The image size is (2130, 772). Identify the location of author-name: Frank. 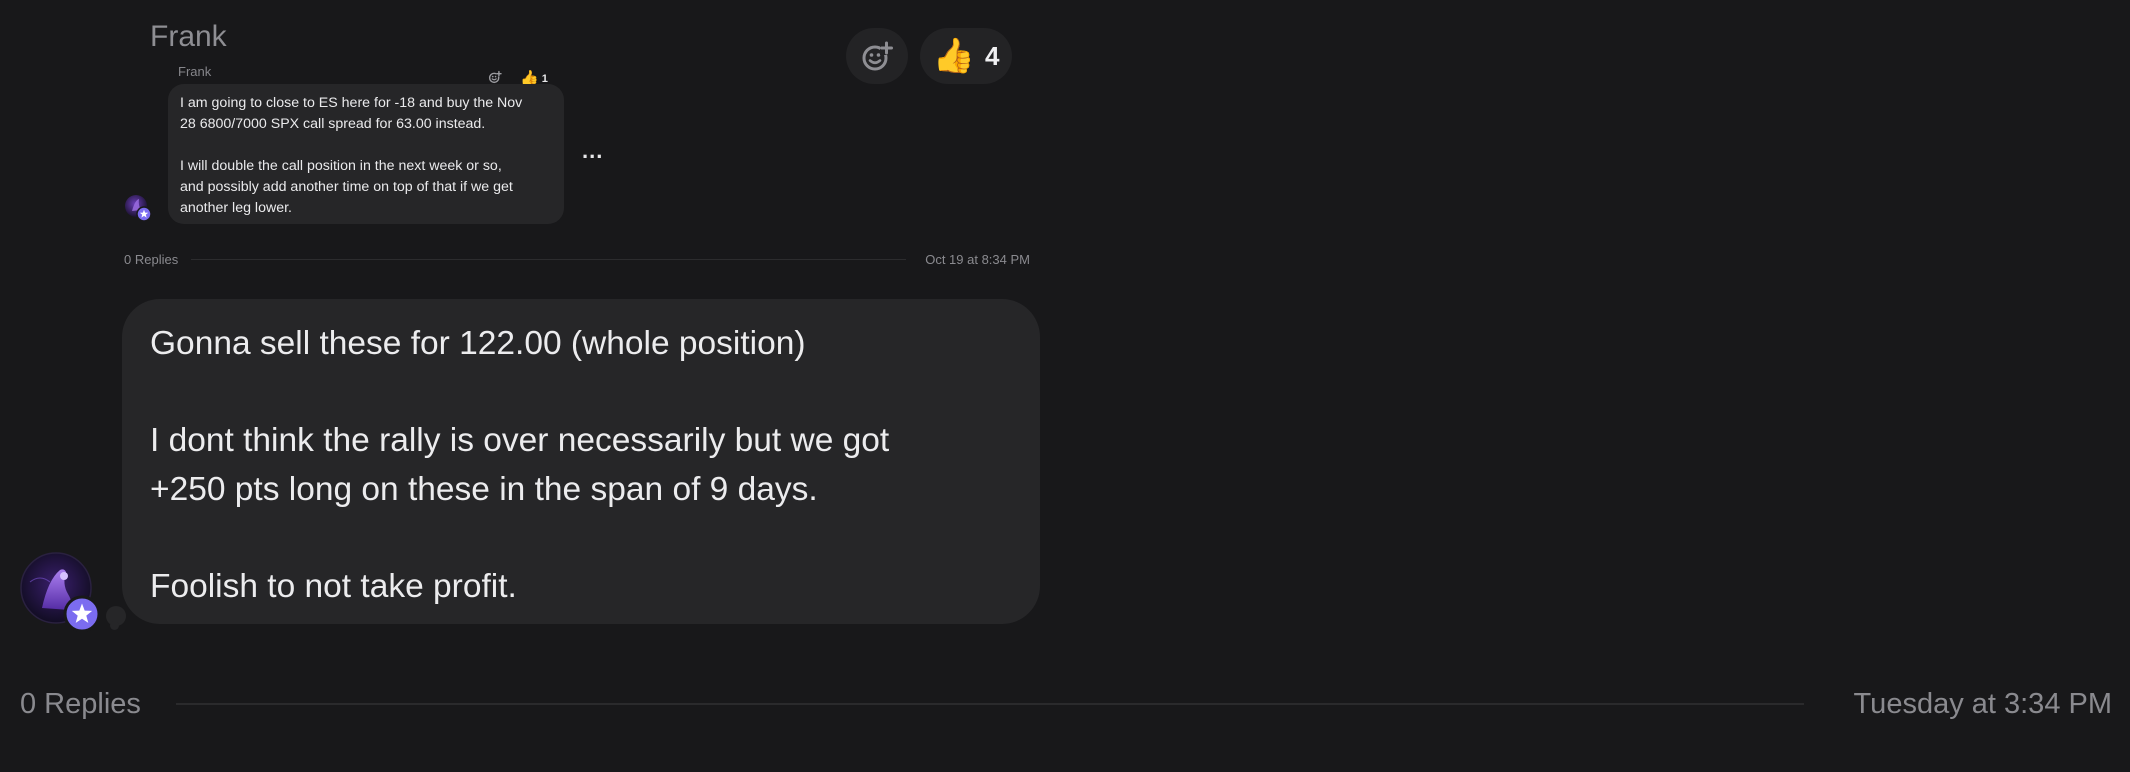
(188, 37).